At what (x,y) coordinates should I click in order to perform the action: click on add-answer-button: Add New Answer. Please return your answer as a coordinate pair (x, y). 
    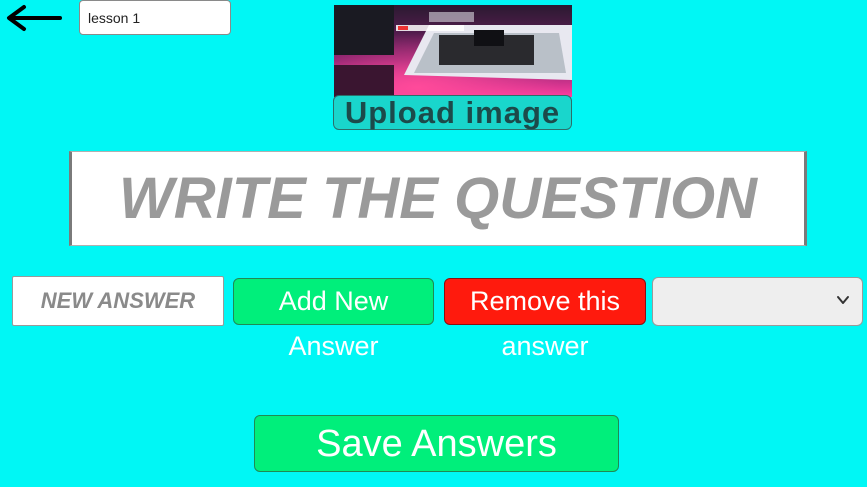
    Looking at the image, I should click on (333, 319).